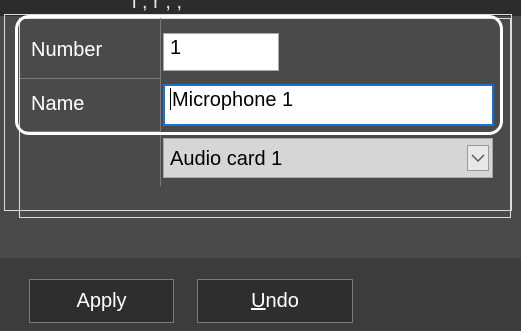 This screenshot has height=331, width=521. Describe the element at coordinates (226, 159) in the screenshot. I see `audio-device-value: Audio card 1` at that location.